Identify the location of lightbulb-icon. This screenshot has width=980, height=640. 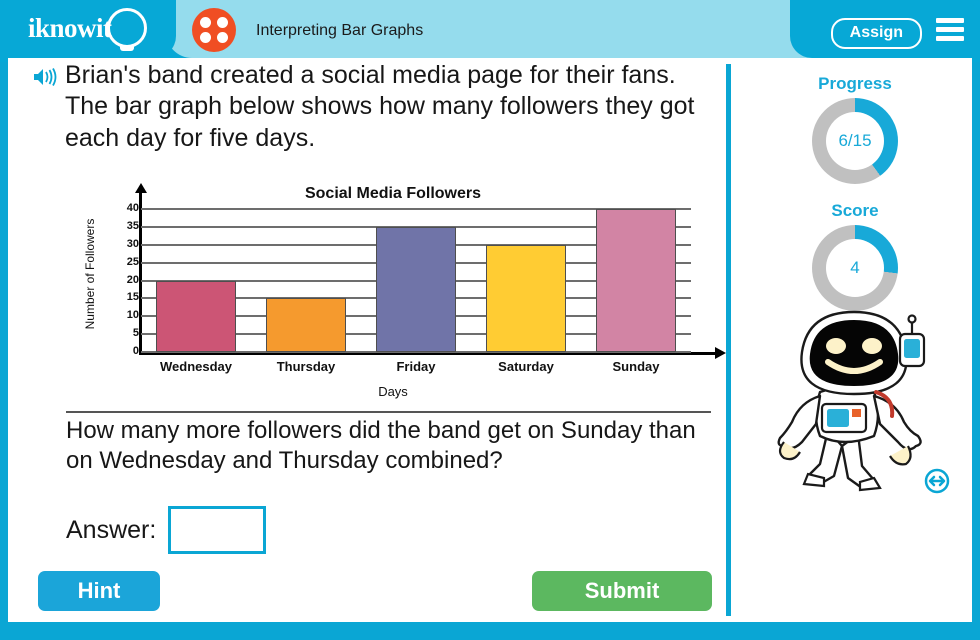
(127, 28).